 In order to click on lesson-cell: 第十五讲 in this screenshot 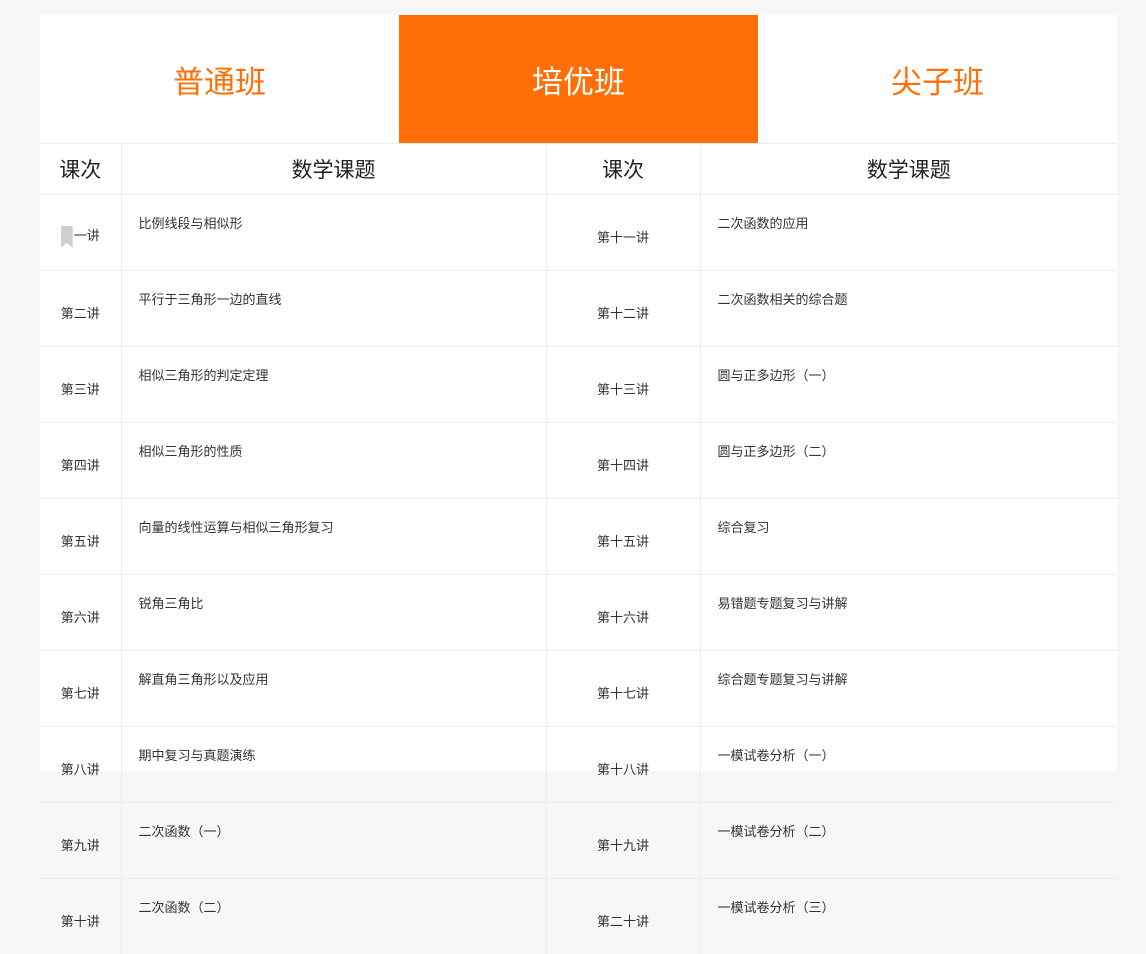, I will do `click(623, 537)`.